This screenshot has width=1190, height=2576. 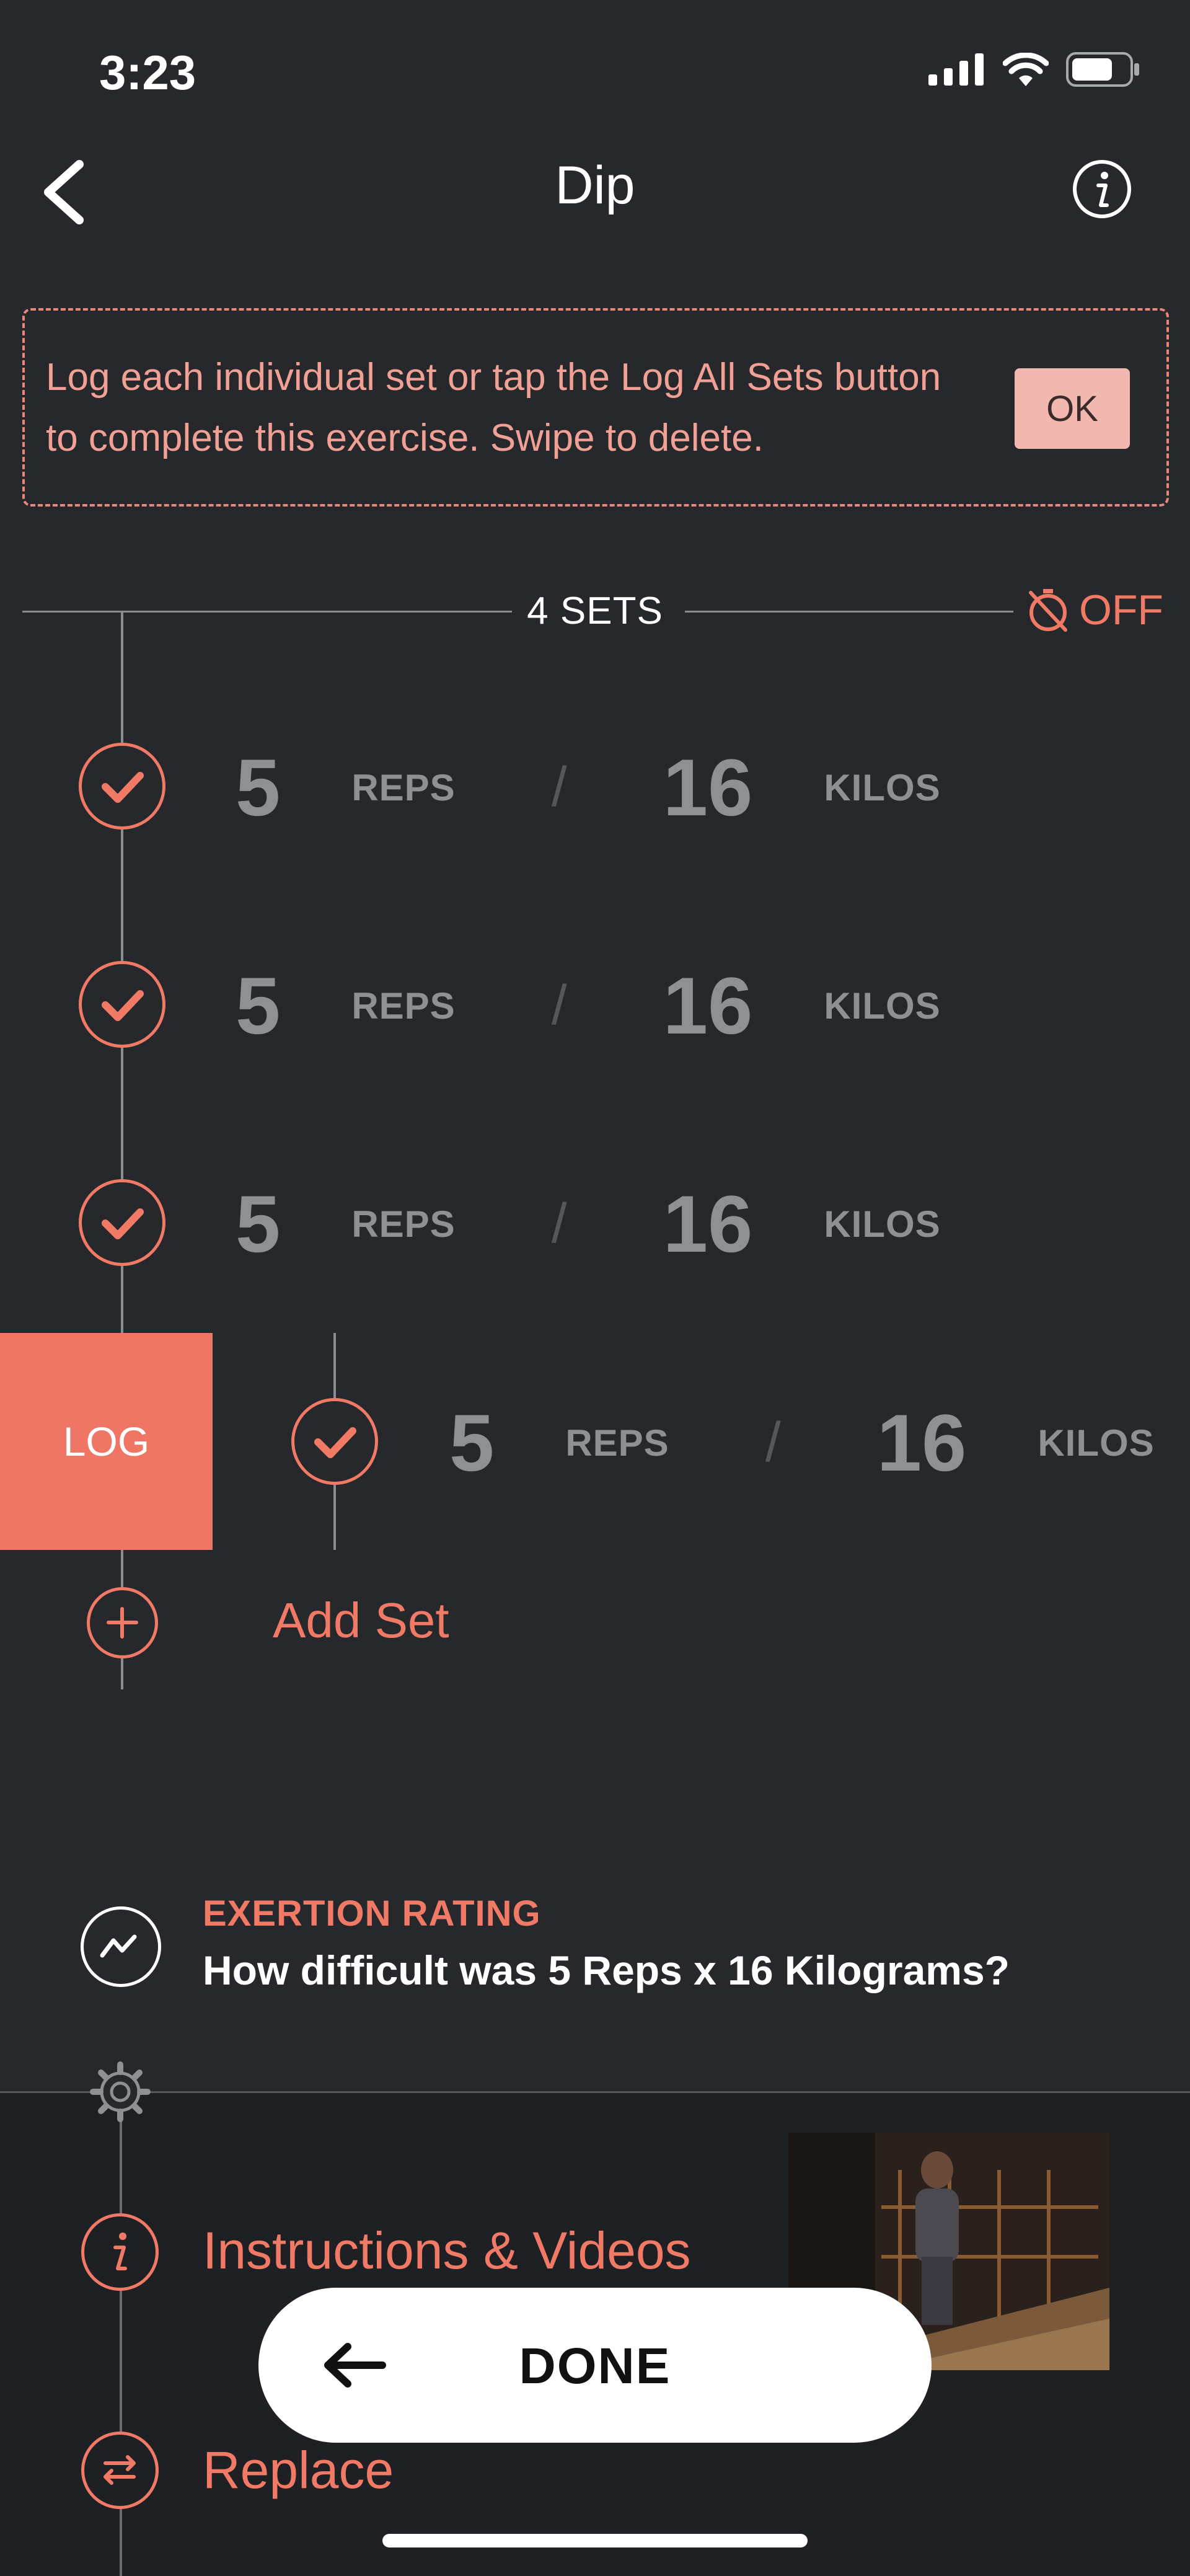 I want to click on log-set-button: LOG, so click(x=106, y=1441).